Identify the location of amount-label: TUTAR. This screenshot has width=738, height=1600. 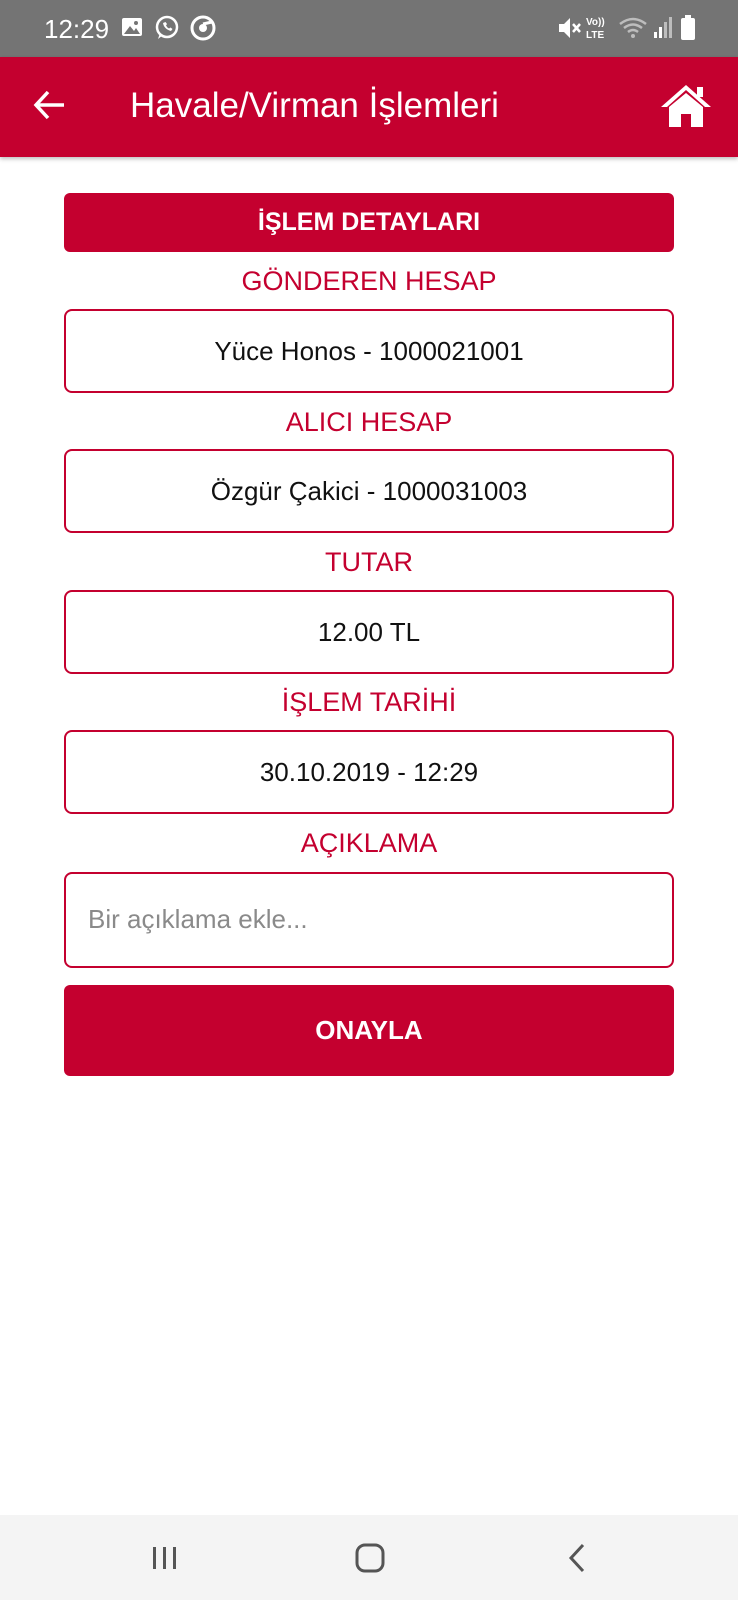
(369, 562).